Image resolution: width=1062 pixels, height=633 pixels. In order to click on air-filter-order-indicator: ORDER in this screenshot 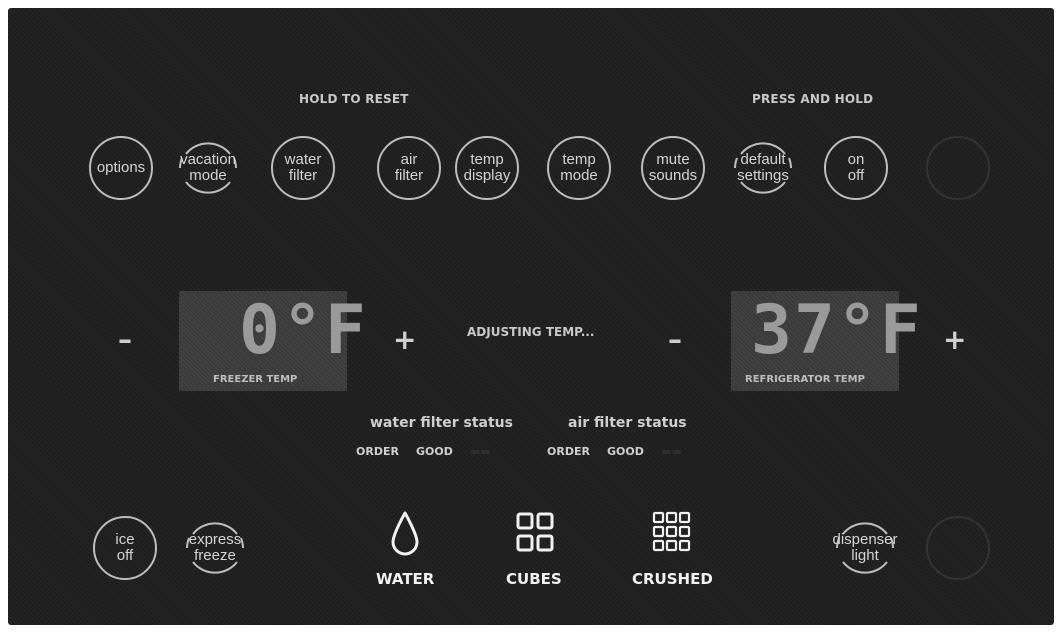, I will do `click(568, 451)`.